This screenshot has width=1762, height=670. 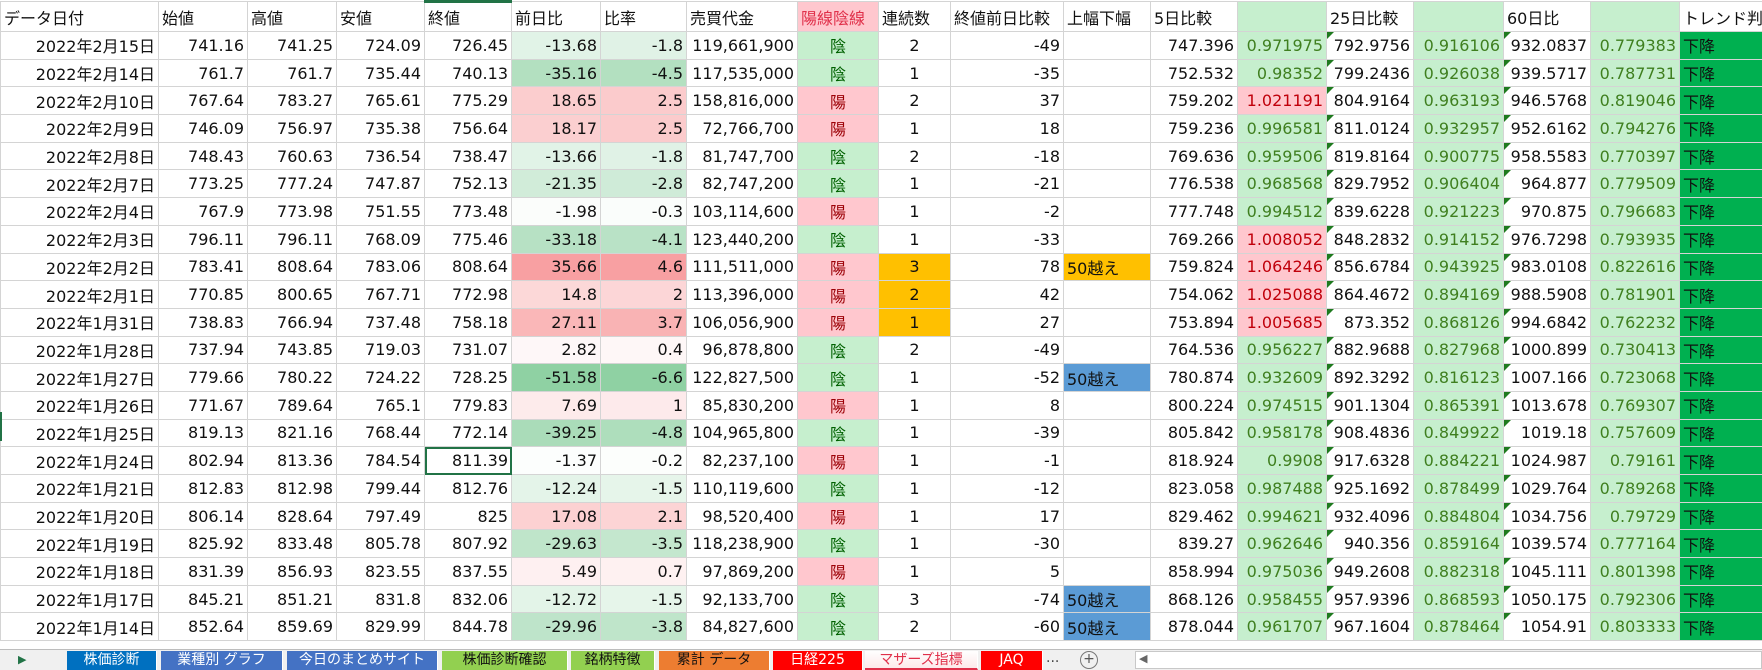 What do you see at coordinates (468, 627) in the screenshot?
I see `cell-close: 844.78` at bounding box center [468, 627].